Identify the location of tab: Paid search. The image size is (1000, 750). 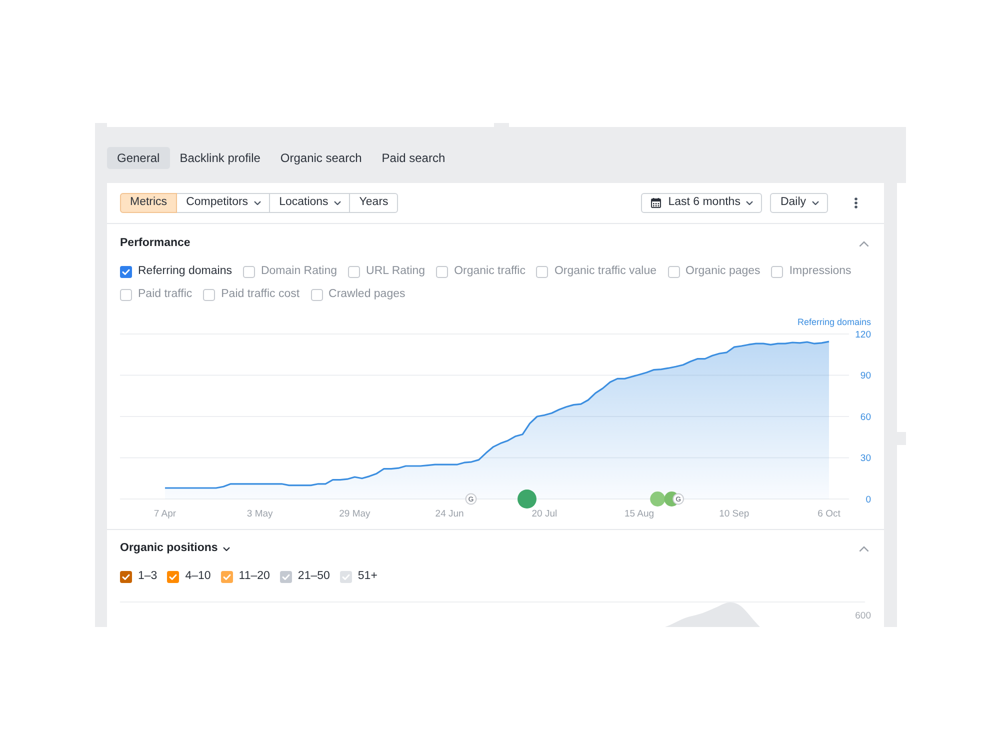
(414, 158).